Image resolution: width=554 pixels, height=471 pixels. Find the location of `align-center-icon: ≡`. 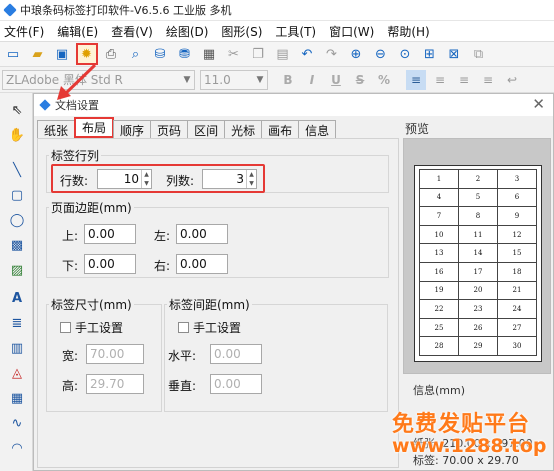

align-center-icon: ≡ is located at coordinates (440, 80).